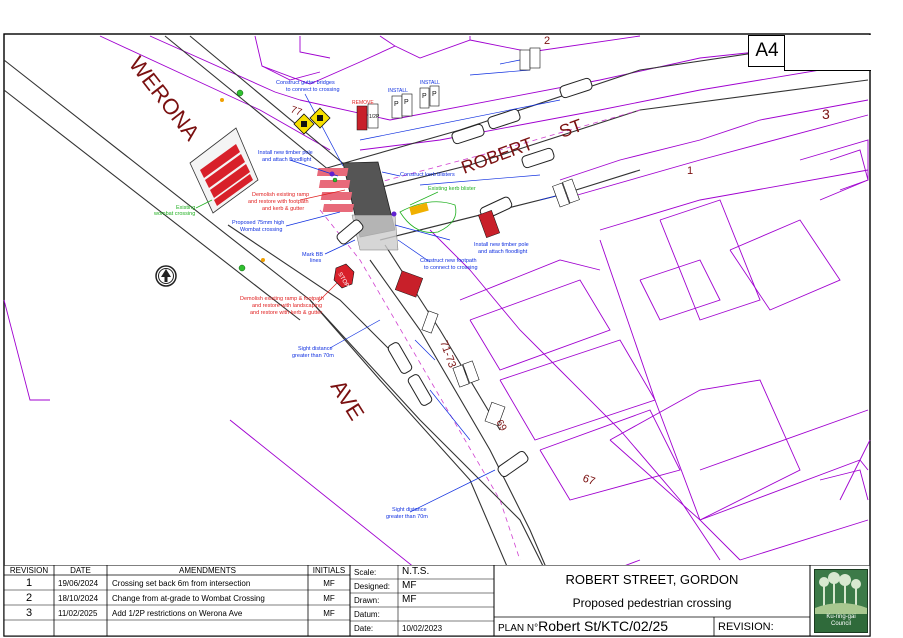  I want to click on plan-number-row: PLAN N°Robert St/KTC/02/25, so click(583, 627).